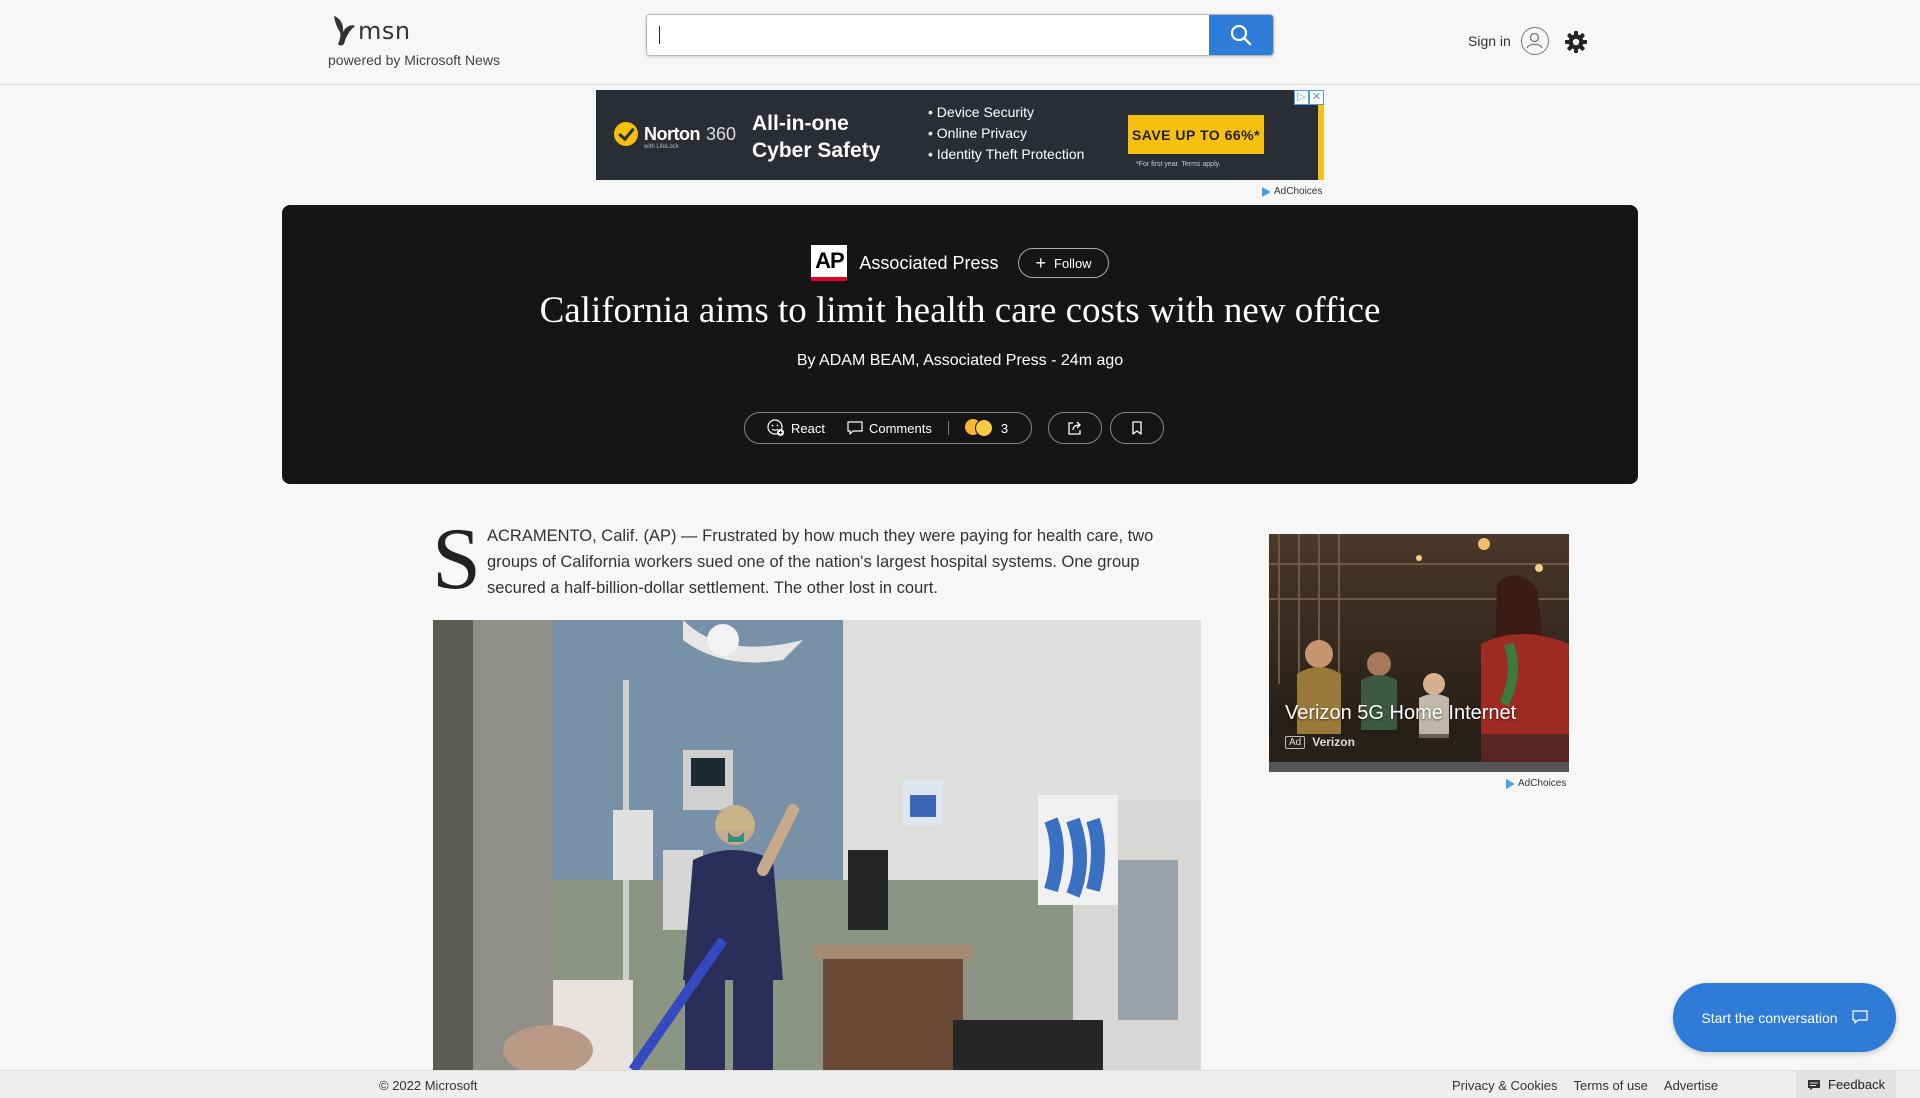 The image size is (1920, 1098). What do you see at coordinates (626, 134) in the screenshot?
I see `check-icon` at bounding box center [626, 134].